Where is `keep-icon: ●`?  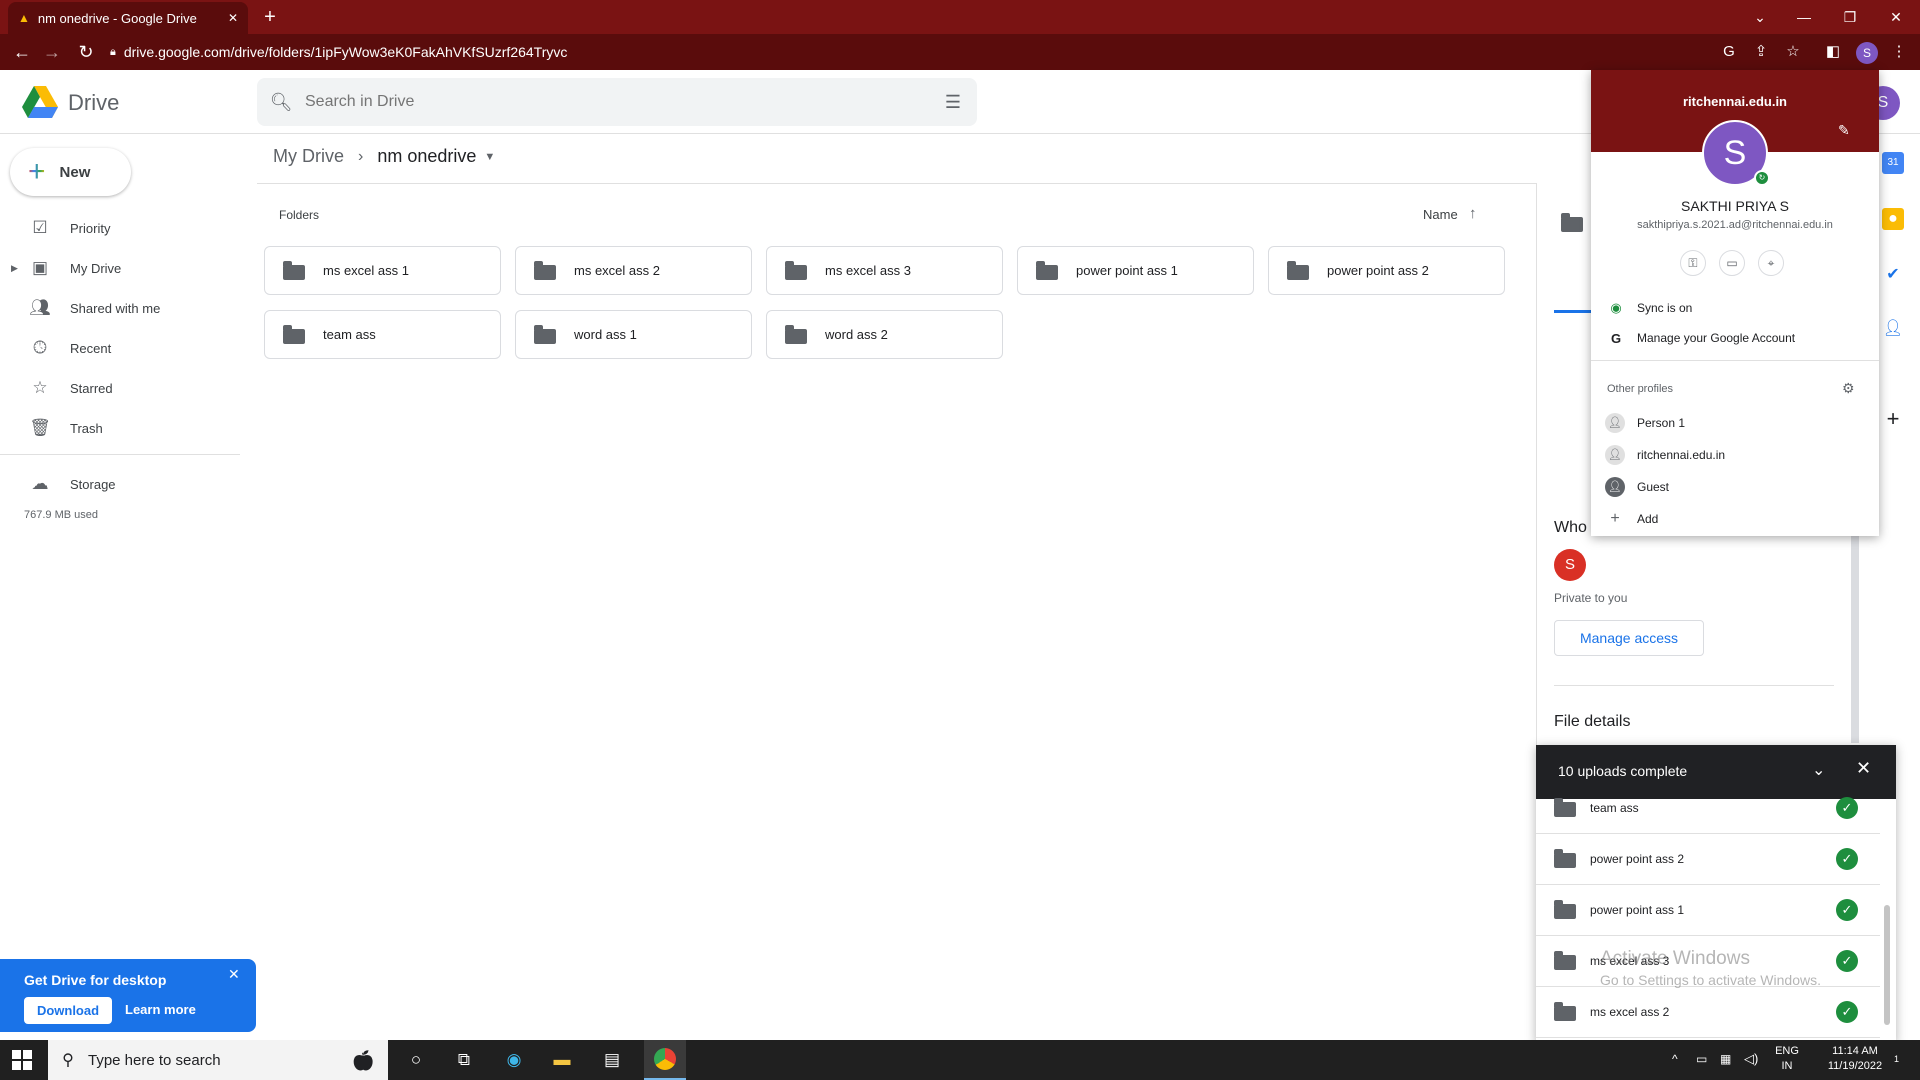 keep-icon: ● is located at coordinates (1893, 219).